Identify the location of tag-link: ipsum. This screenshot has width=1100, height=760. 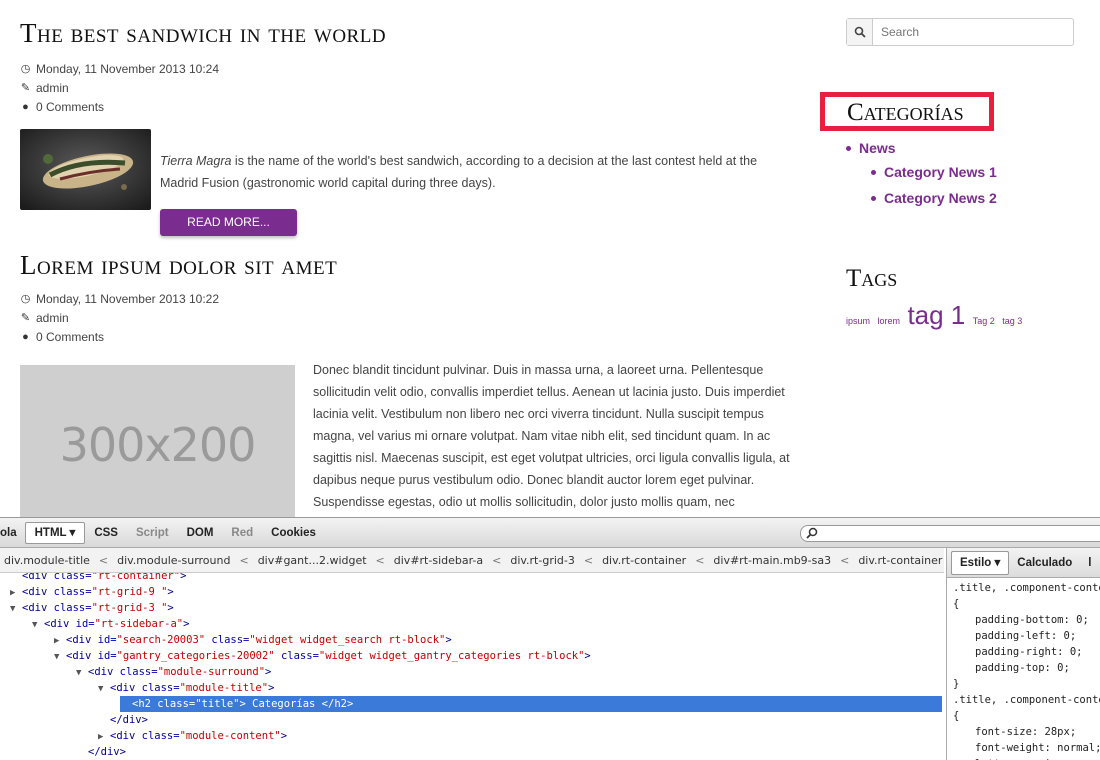
(858, 321).